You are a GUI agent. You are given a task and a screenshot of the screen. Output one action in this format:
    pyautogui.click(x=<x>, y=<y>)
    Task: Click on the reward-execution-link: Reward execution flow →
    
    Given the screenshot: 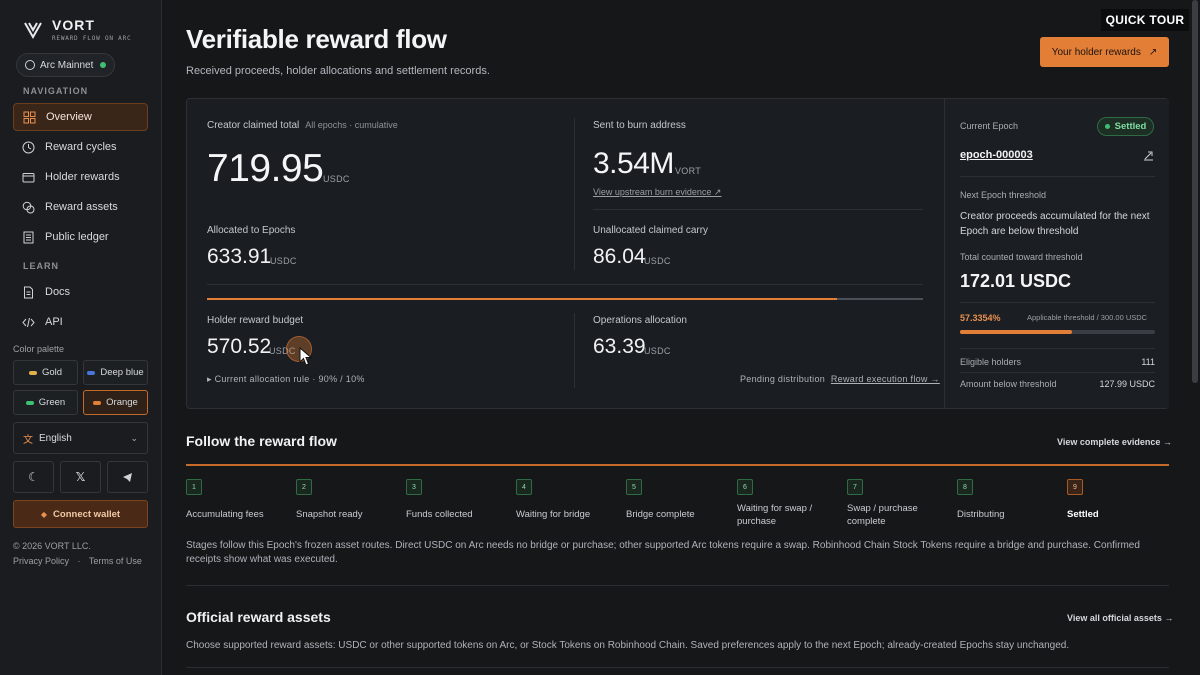 What is the action you would take?
    pyautogui.click(x=885, y=379)
    